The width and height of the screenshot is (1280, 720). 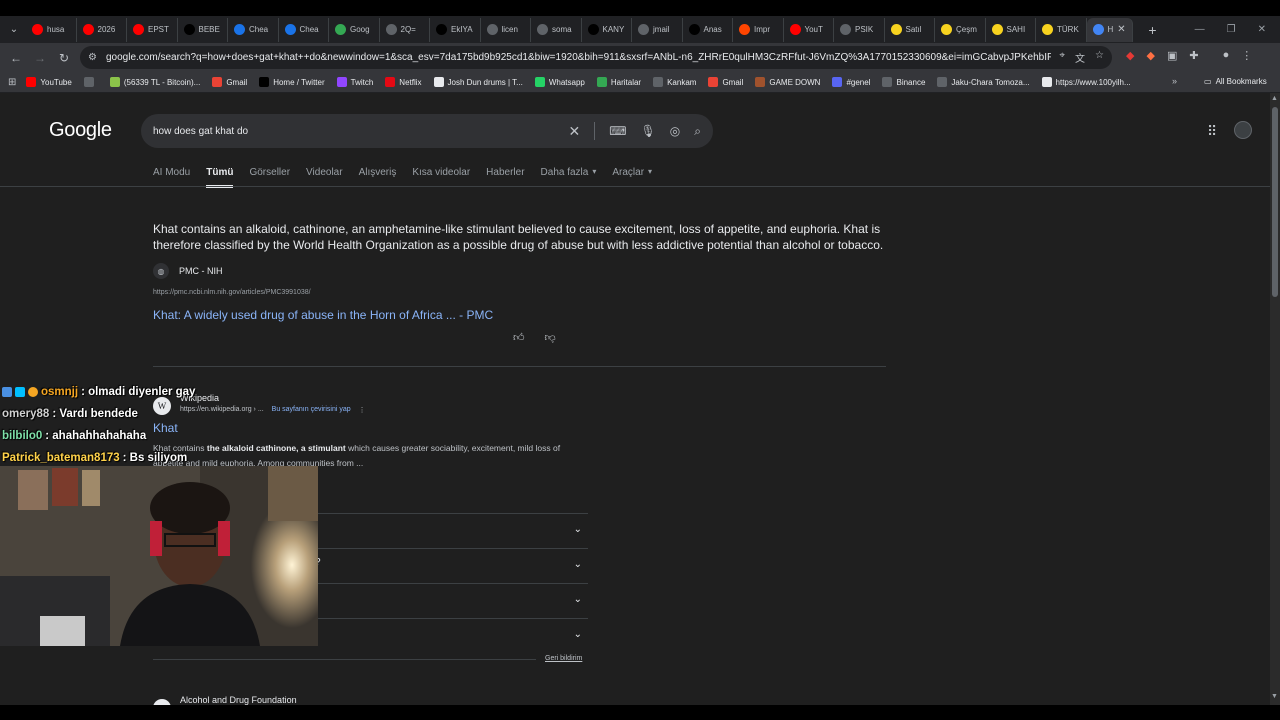 What do you see at coordinates (859, 29) in the screenshot?
I see `browser-tab: PSIK` at bounding box center [859, 29].